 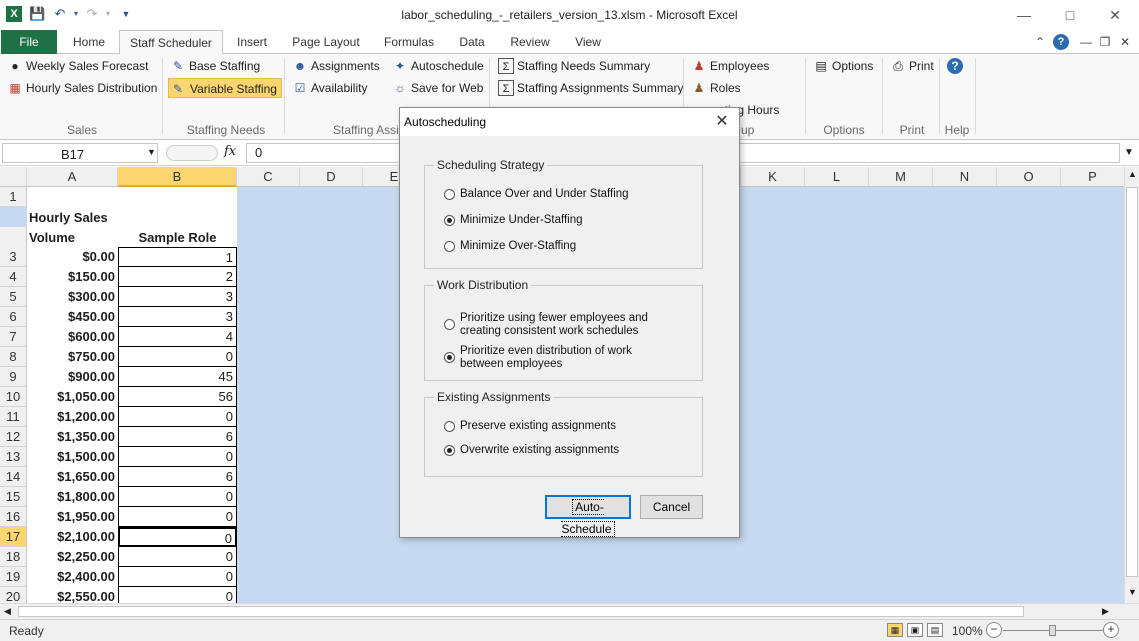 I want to click on hourly-sales-distribution-button: ▦ Hourly Sales Distribution, so click(x=81, y=88).